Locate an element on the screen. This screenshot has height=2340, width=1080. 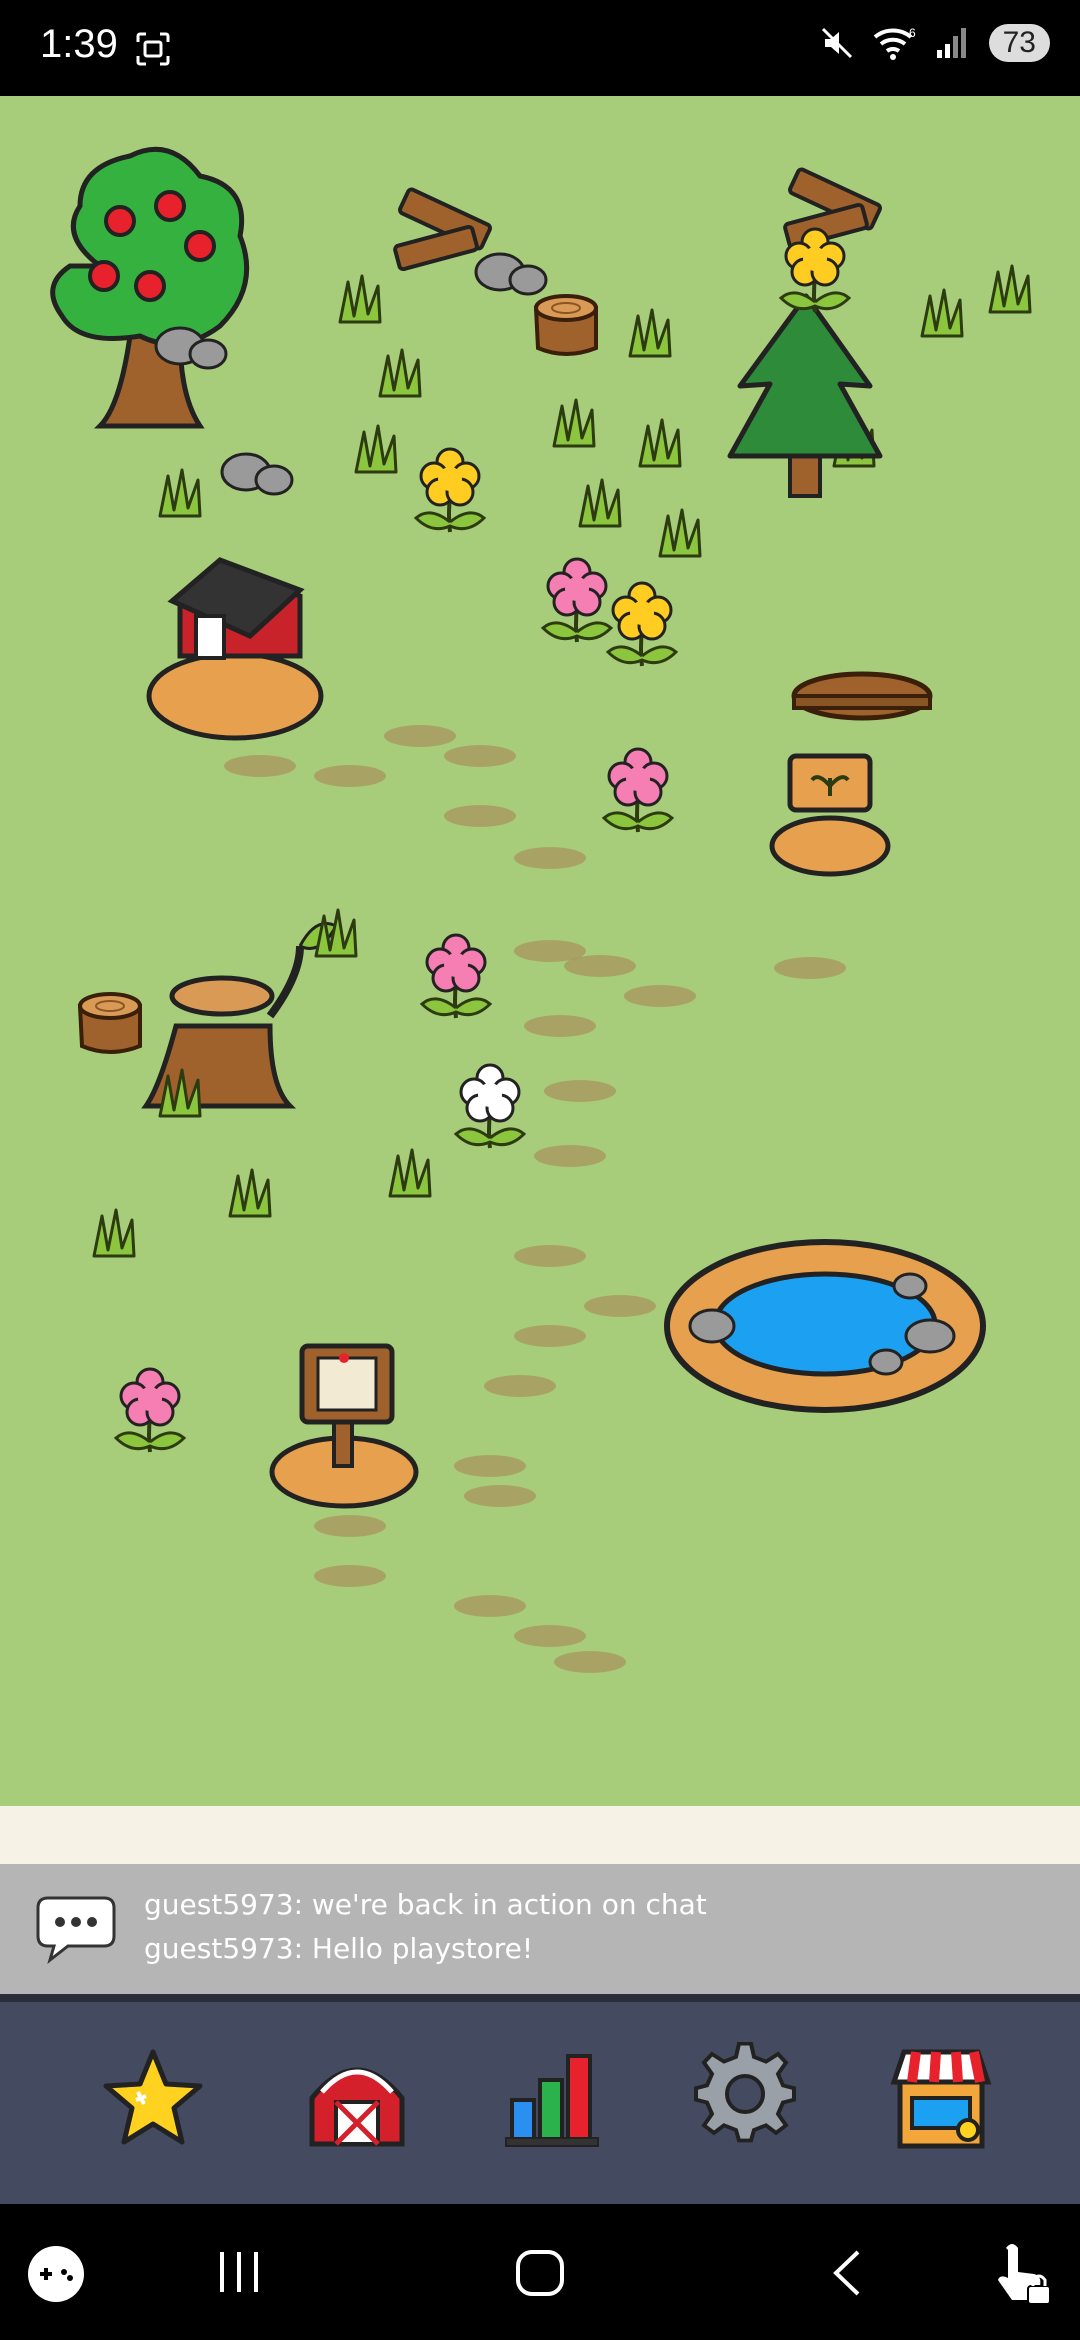
plant-sign is located at coordinates (830, 815).